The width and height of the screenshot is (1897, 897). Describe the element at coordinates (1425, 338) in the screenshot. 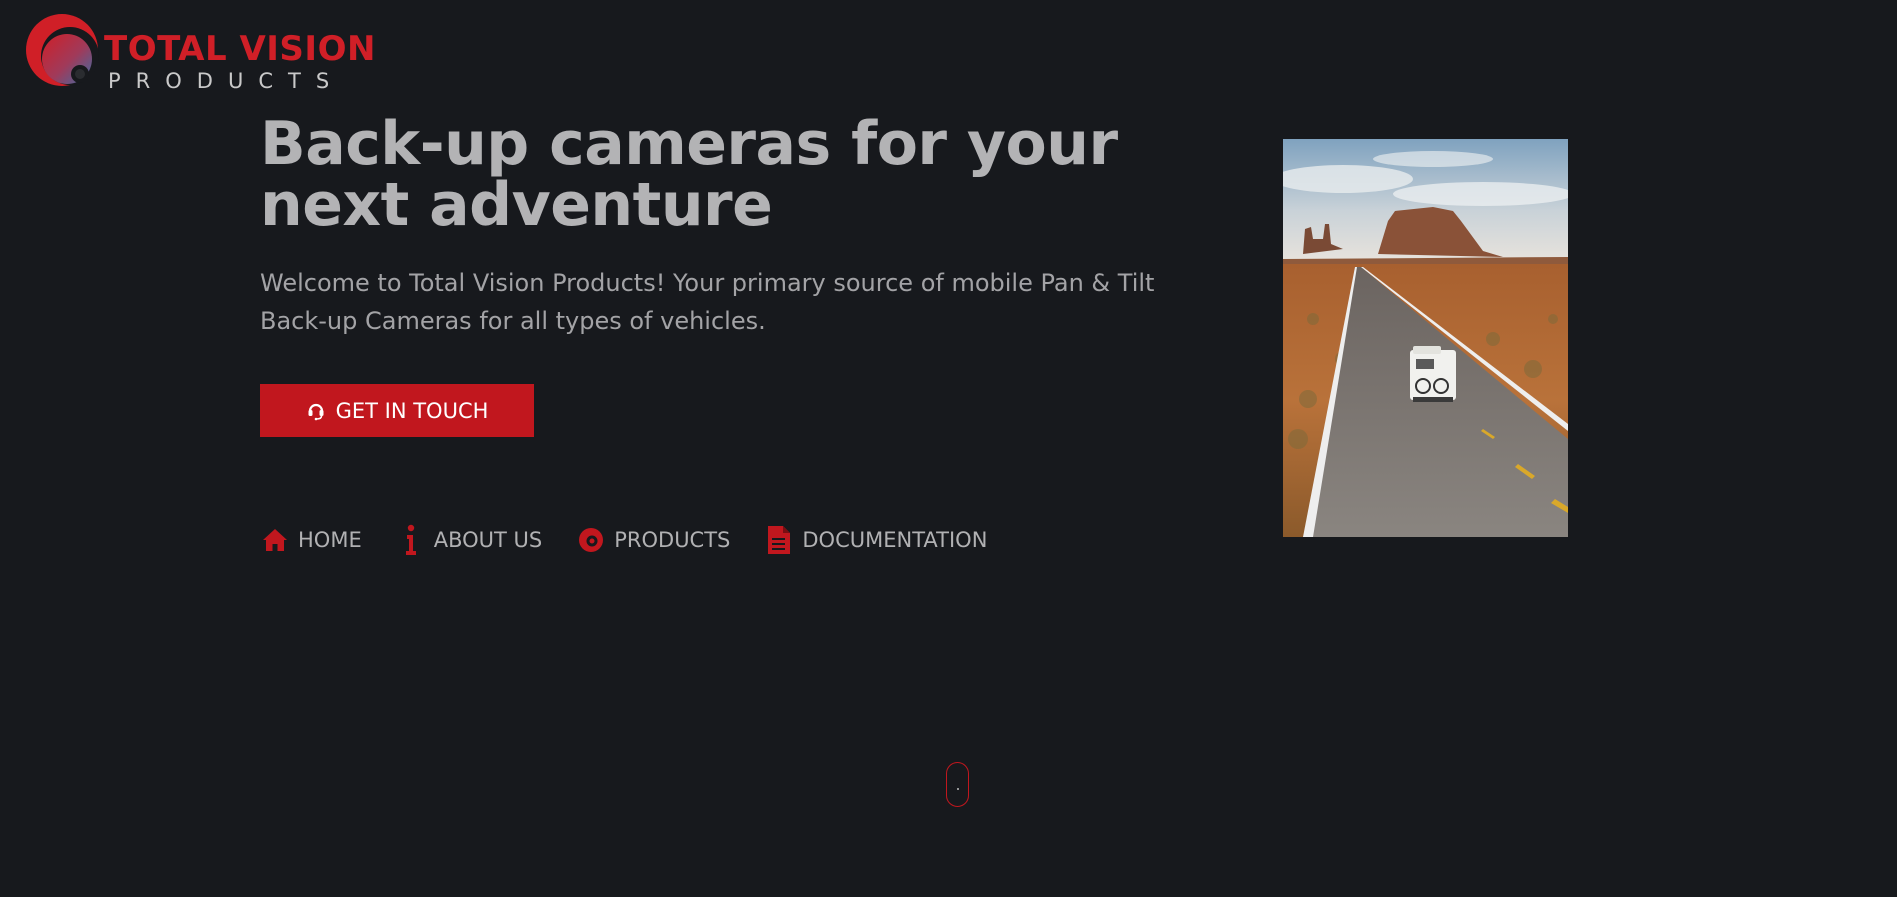

I see `hero-photo-rv-desert-road` at that location.